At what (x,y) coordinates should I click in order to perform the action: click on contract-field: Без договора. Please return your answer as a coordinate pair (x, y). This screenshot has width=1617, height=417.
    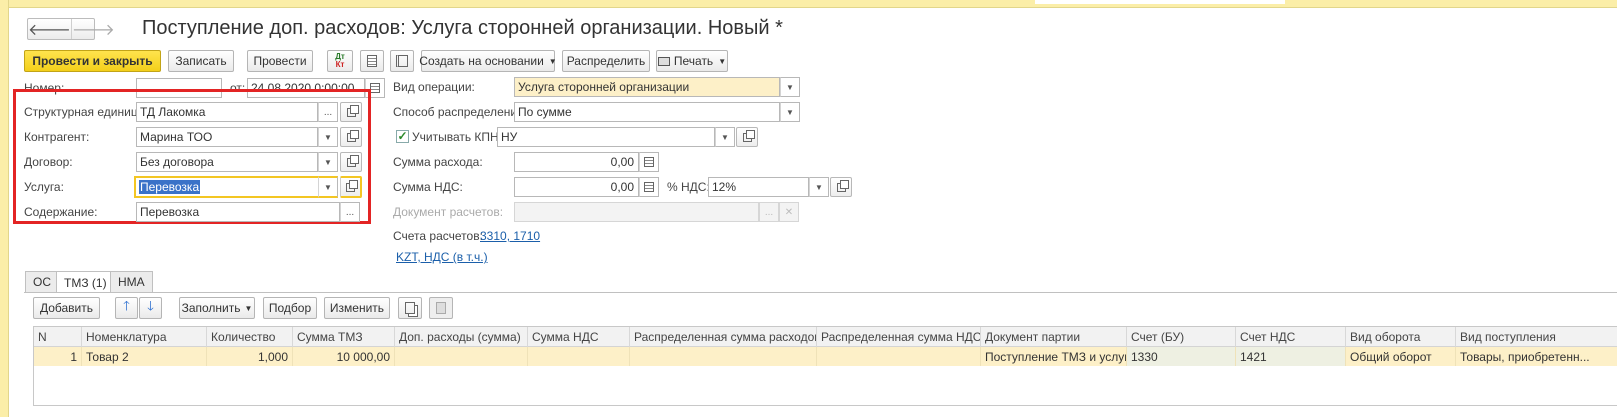
    Looking at the image, I should click on (227, 162).